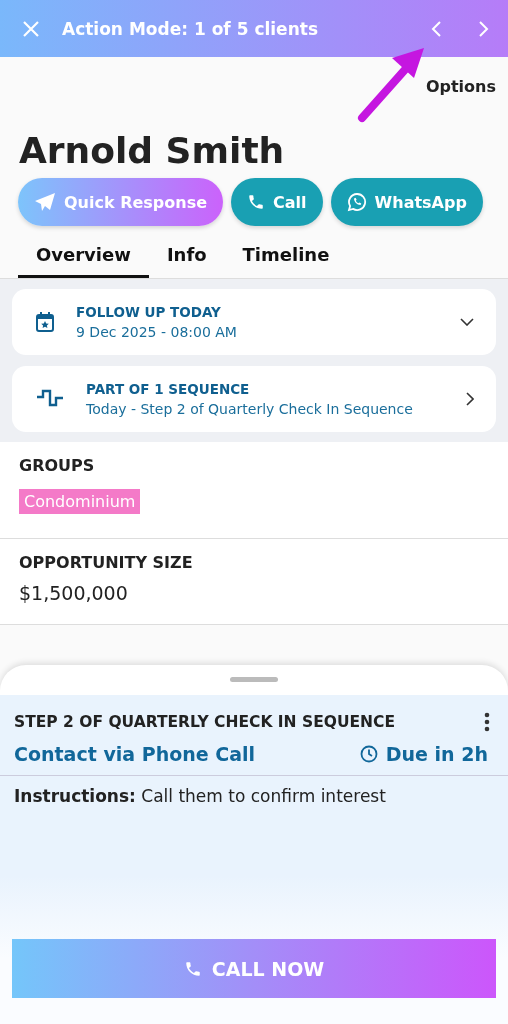 This screenshot has height=1024, width=508. I want to click on tab: Info, so click(186, 257).